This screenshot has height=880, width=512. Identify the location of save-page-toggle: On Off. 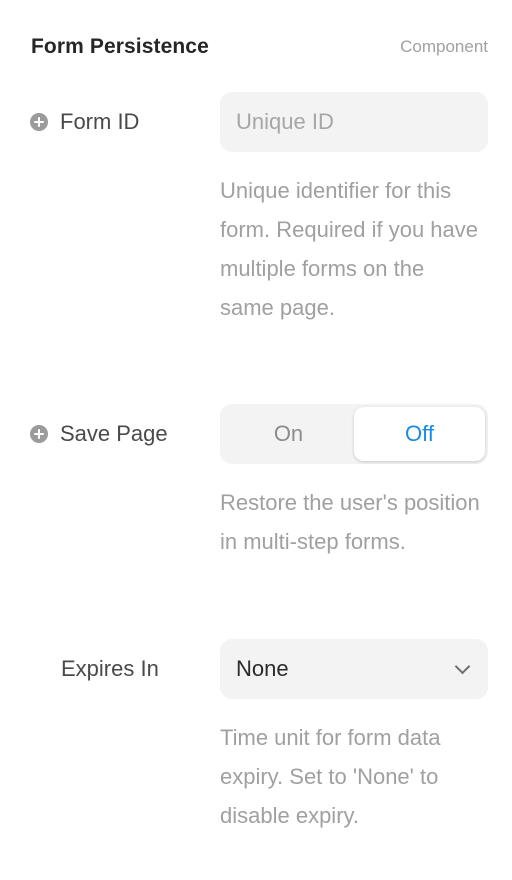
(354, 434).